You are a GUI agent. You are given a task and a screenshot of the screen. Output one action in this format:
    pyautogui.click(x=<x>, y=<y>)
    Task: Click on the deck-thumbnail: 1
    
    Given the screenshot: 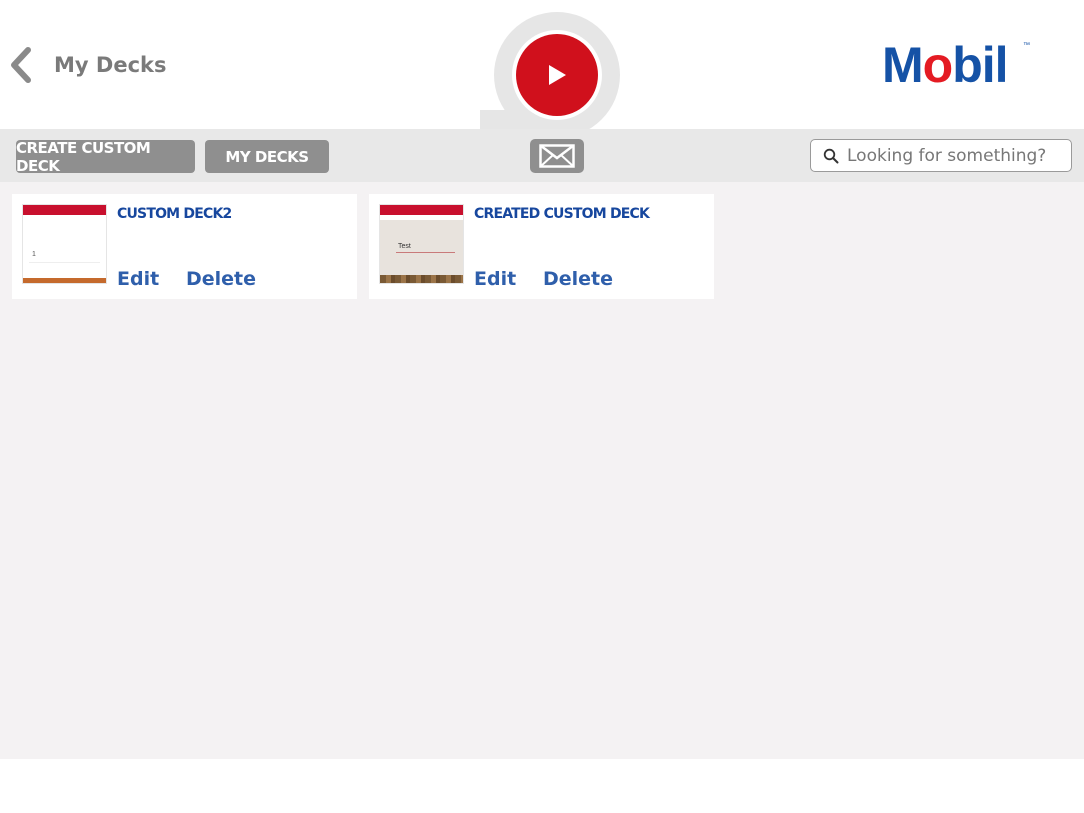 What is the action you would take?
    pyautogui.click(x=64, y=244)
    